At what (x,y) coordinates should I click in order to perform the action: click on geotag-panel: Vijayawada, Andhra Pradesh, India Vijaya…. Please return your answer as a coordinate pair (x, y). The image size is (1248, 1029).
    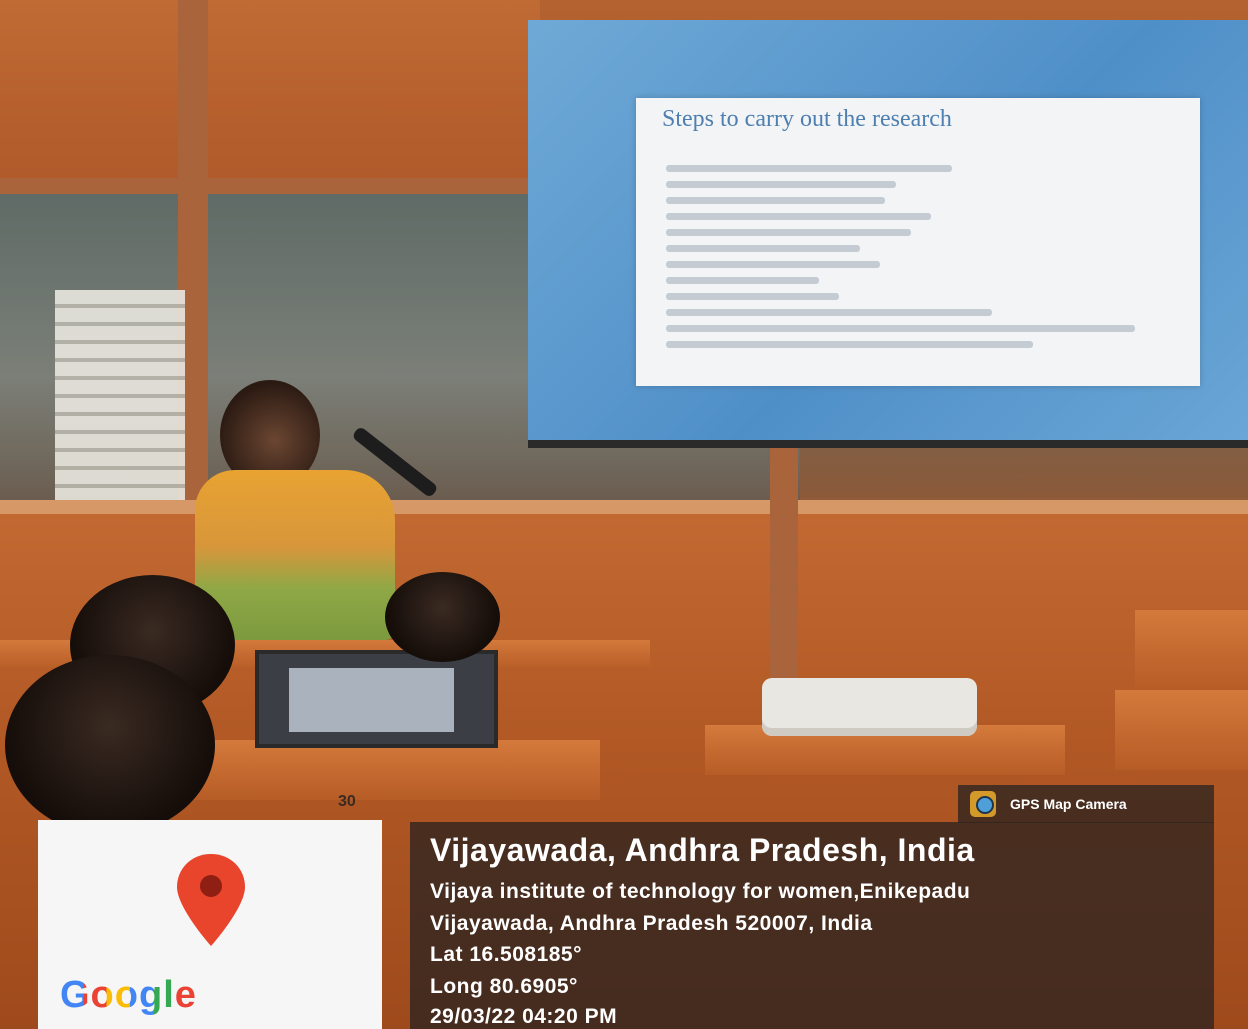
    Looking at the image, I should click on (812, 925).